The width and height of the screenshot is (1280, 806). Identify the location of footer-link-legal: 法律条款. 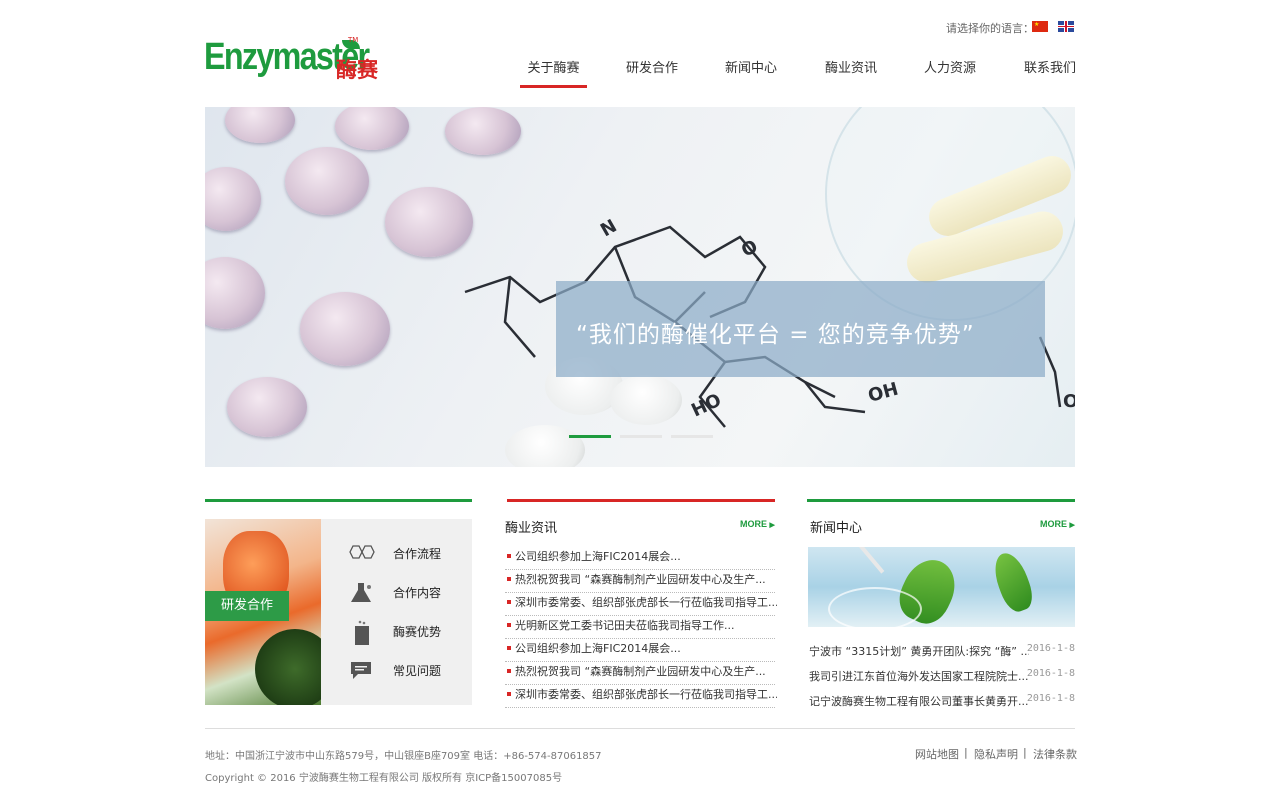
(1055, 754).